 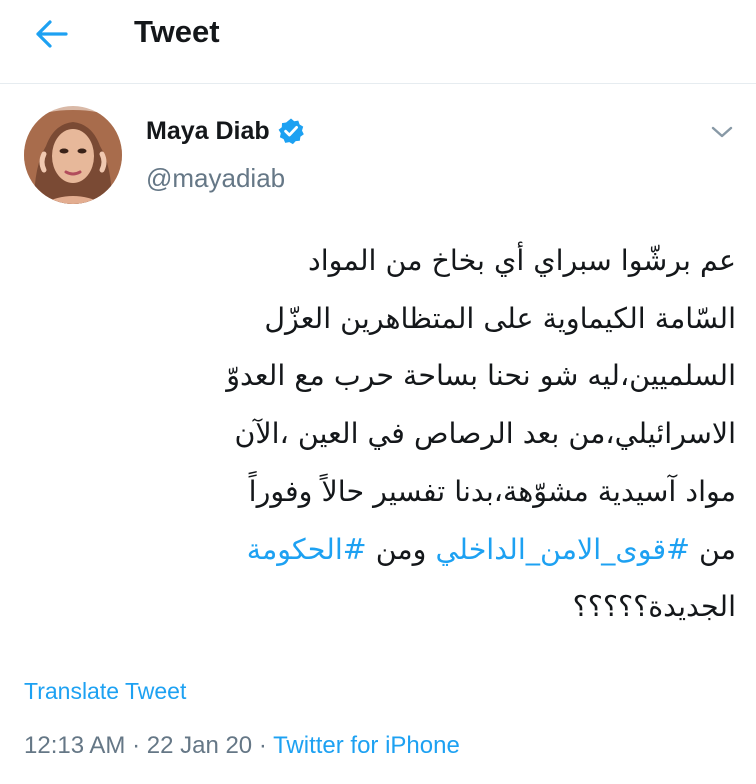 I want to click on tweet-text-line: من #قوى_الامن_الداخلي ومن #الحكومة, so click(x=374, y=550).